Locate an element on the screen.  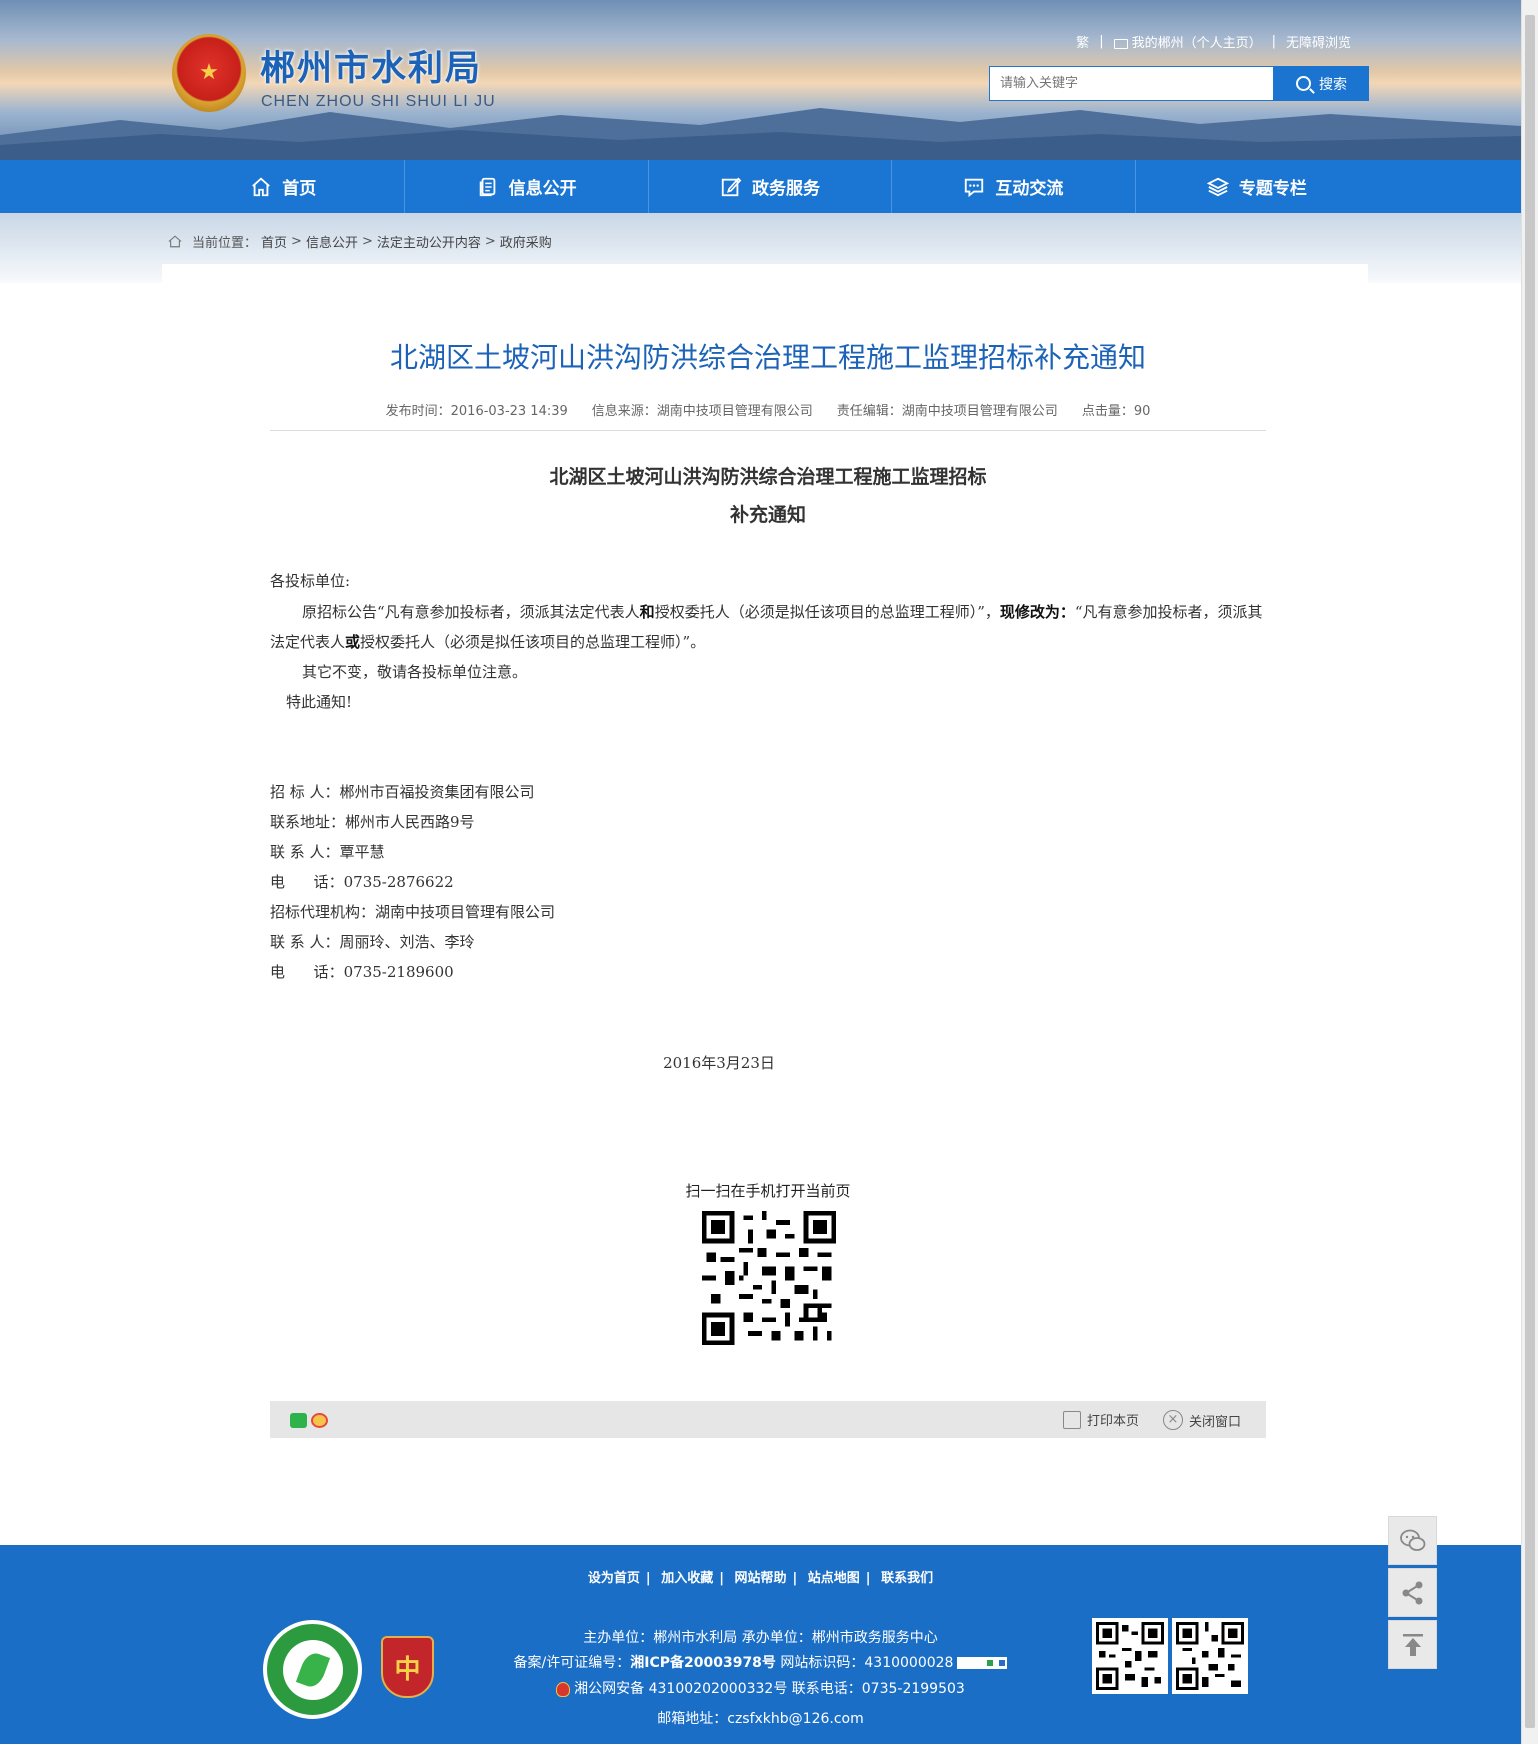
nav-item-label: 政务服务 is located at coordinates (786, 189).